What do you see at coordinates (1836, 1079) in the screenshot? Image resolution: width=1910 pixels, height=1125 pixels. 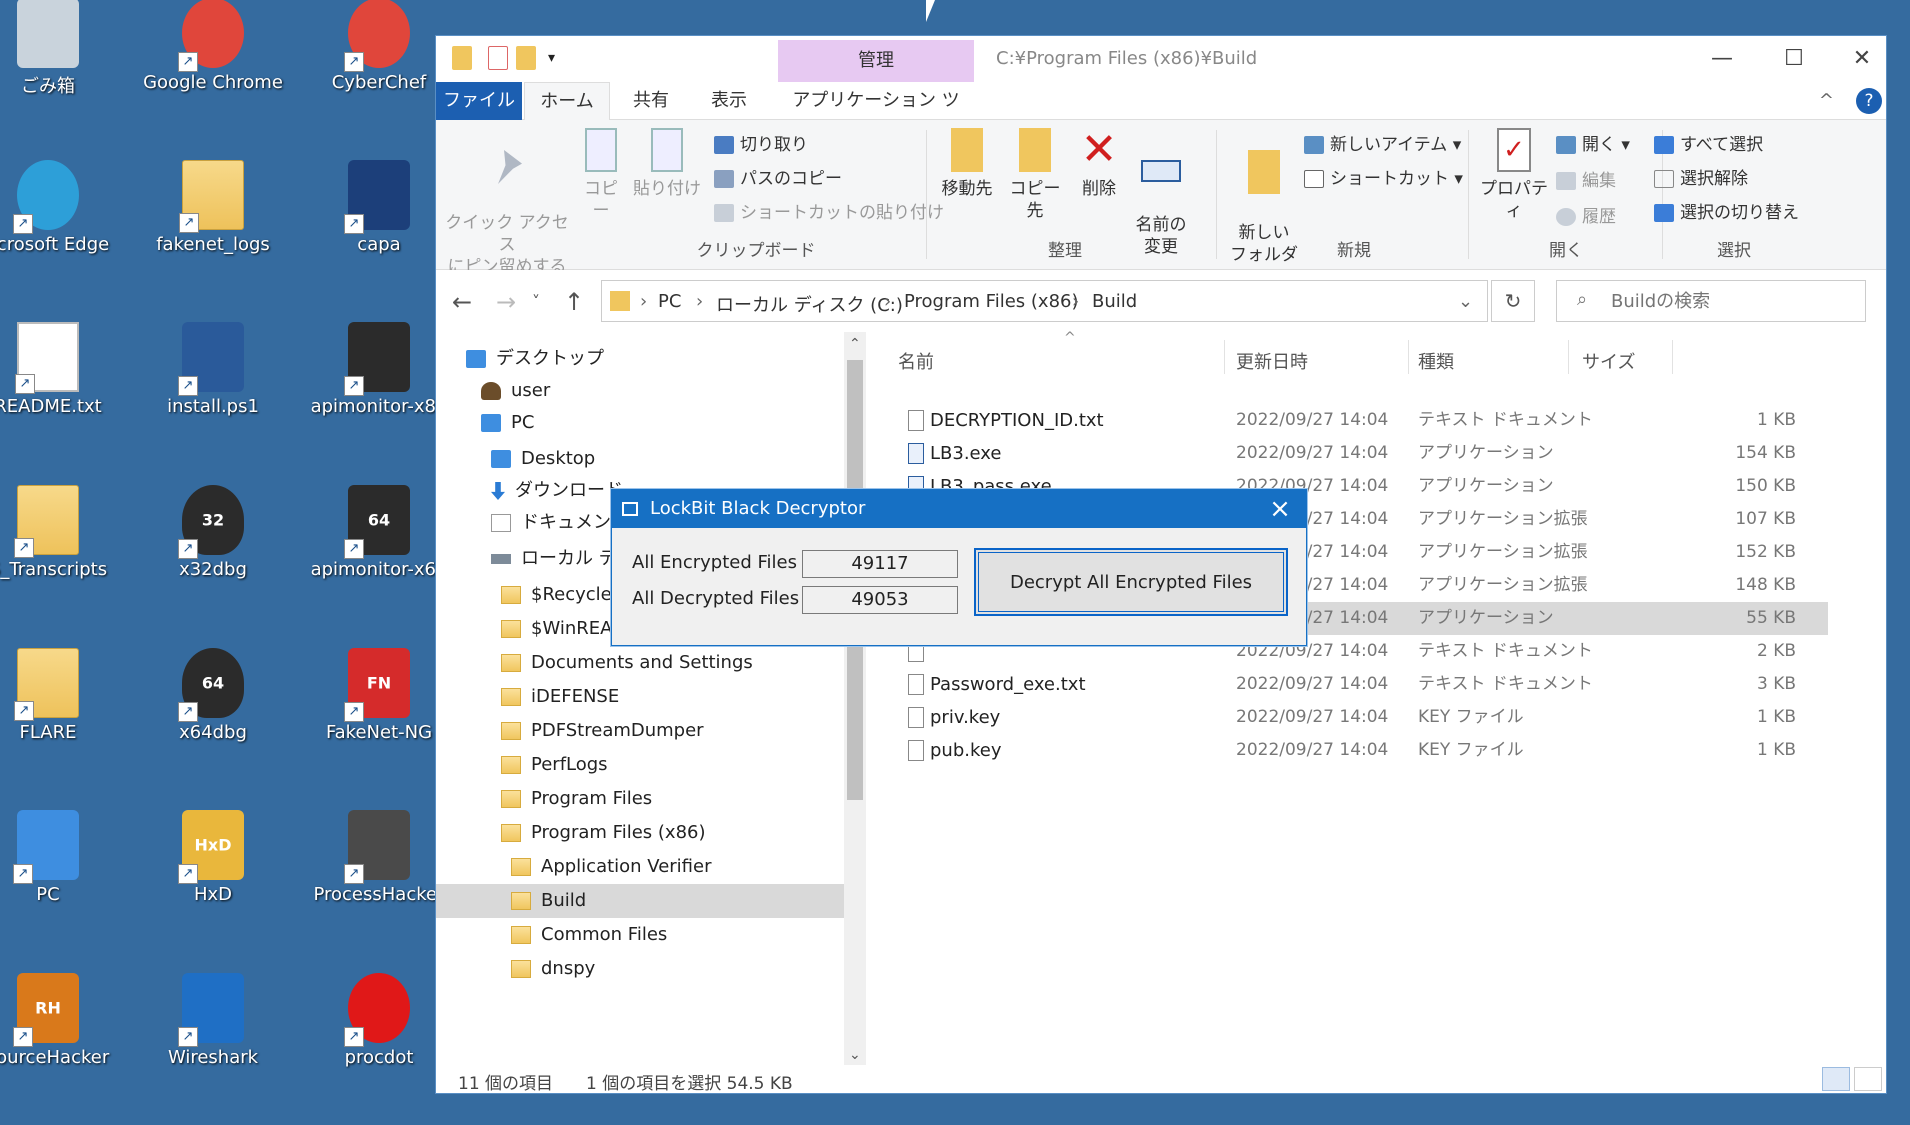 I see `details-view-icon` at bounding box center [1836, 1079].